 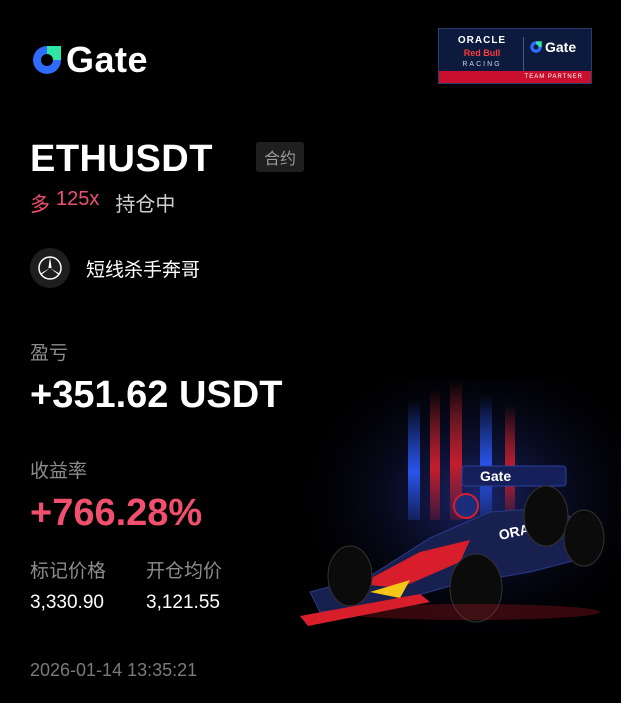 What do you see at coordinates (515, 56) in the screenshot?
I see `partner-badge: ORACLE Red Bull RACING Gate TEAM PARTNER` at bounding box center [515, 56].